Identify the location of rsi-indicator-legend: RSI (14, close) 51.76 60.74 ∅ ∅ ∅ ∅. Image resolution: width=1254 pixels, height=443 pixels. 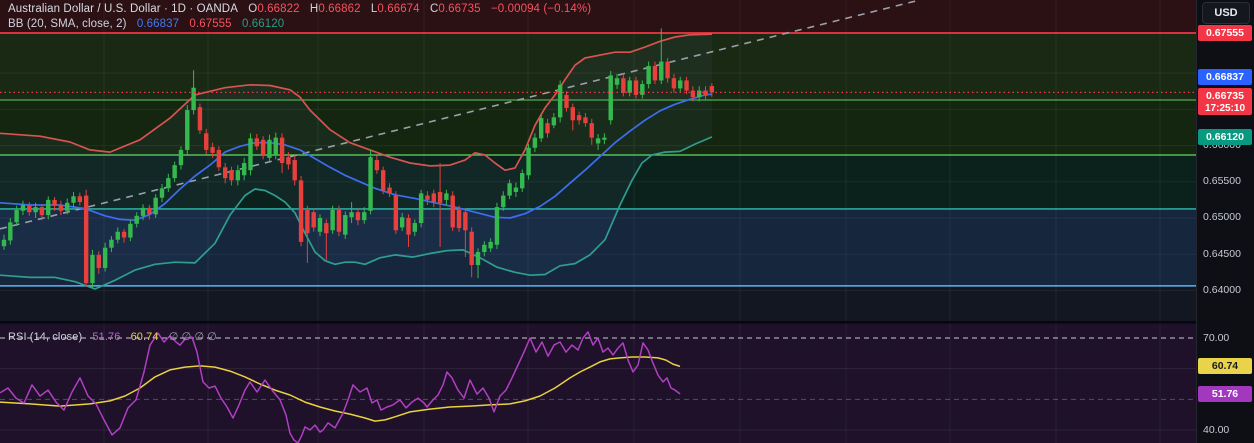
(112, 336).